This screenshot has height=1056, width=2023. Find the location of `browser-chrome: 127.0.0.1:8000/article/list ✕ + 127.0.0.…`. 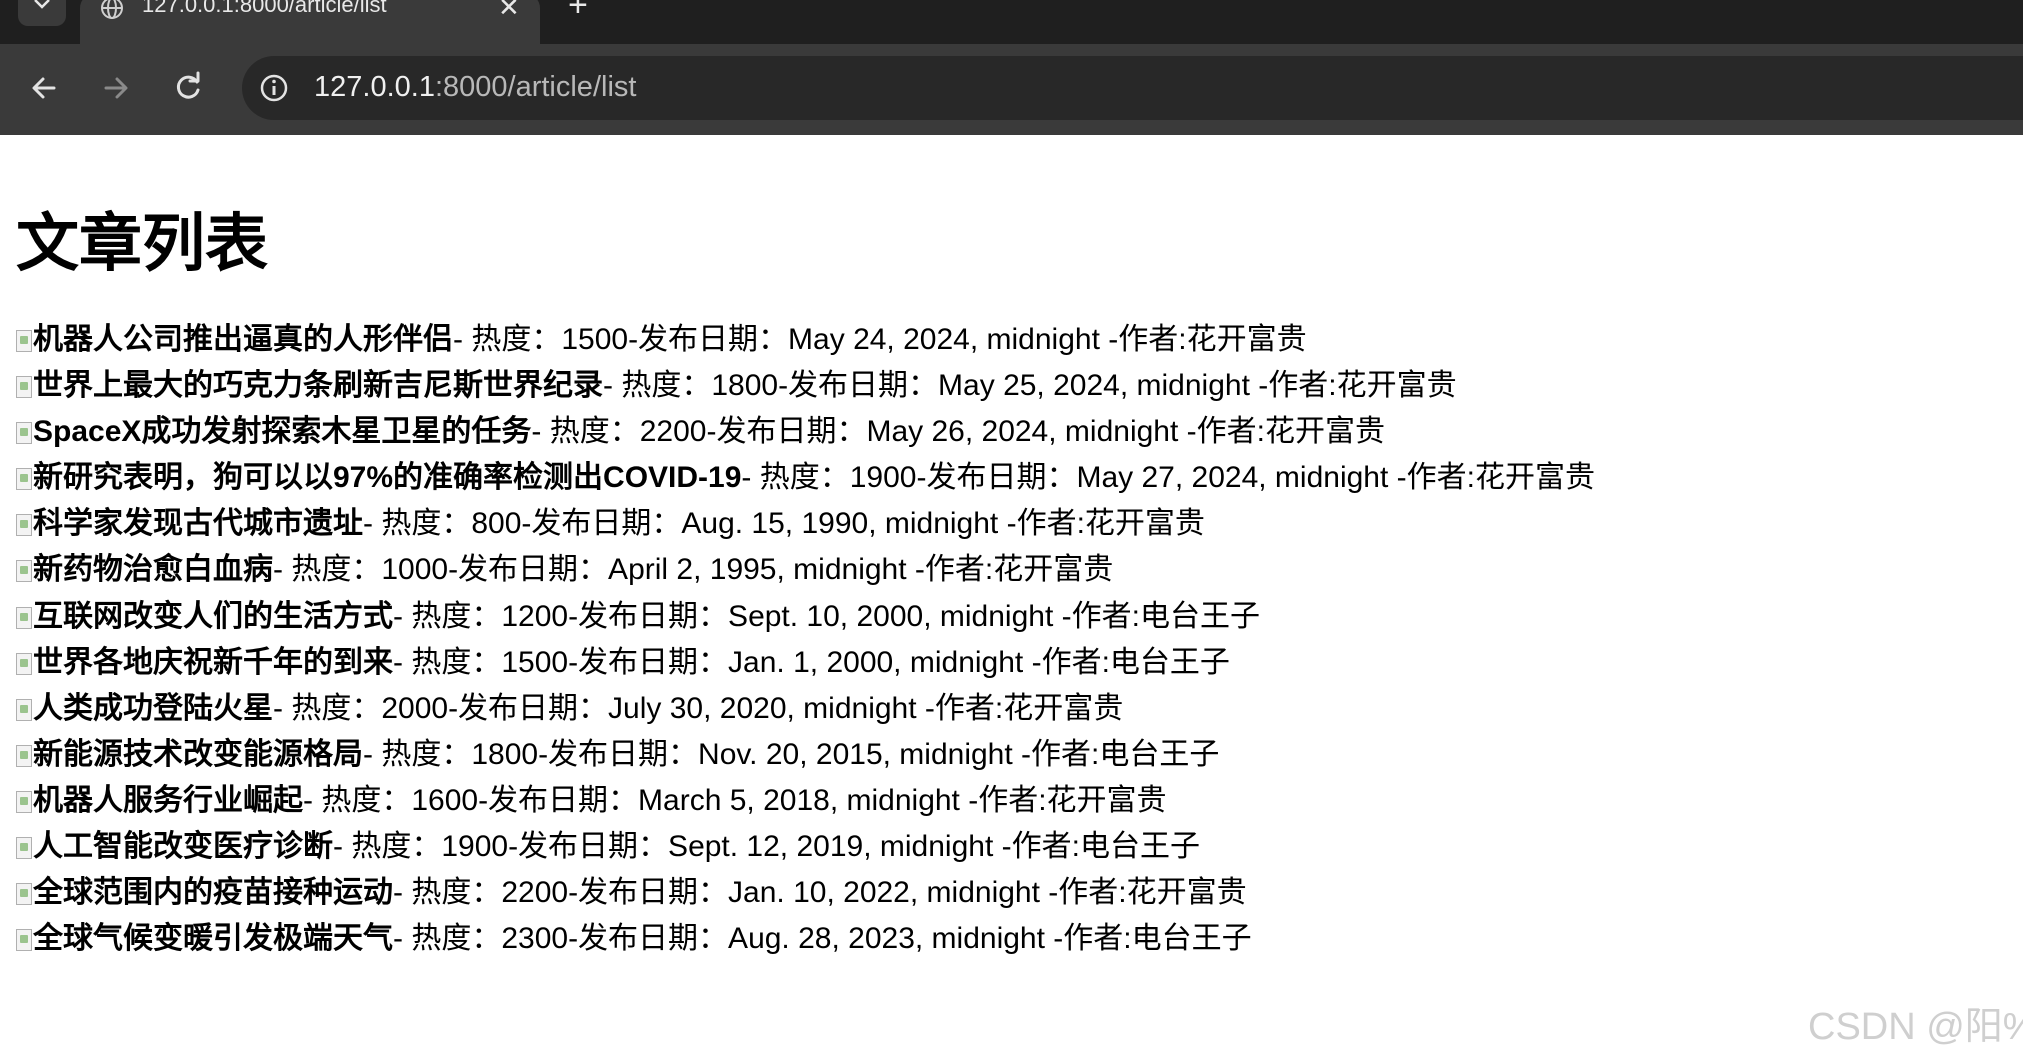

browser-chrome: 127.0.0.1:8000/article/list ✕ + 127.0.0.… is located at coordinates (1011, 67).